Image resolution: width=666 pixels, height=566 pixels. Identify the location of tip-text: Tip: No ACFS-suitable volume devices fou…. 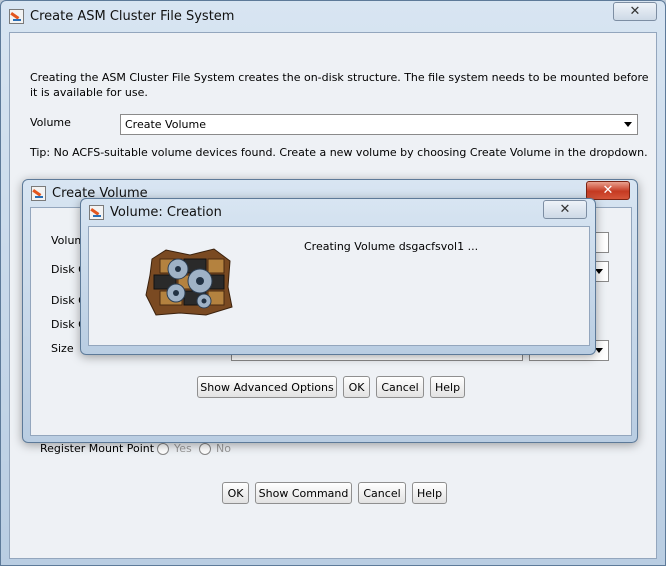
(339, 152).